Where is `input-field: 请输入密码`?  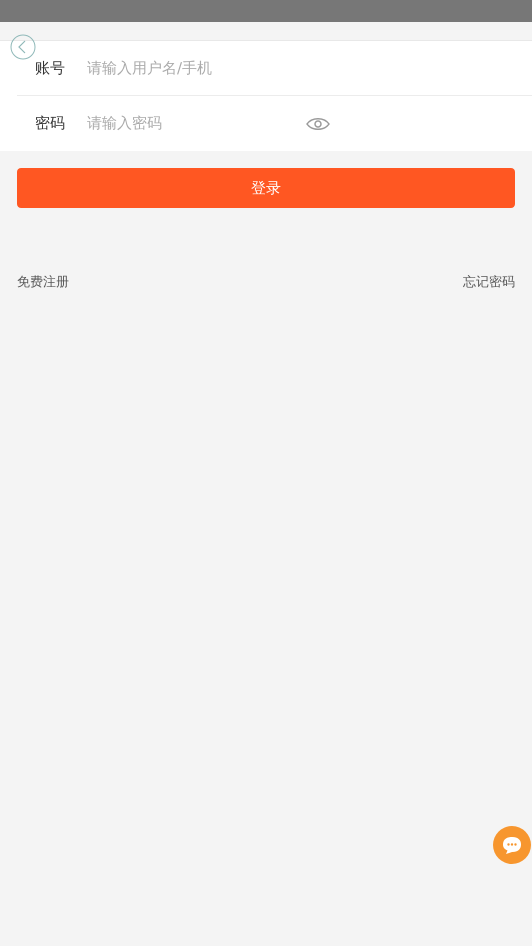
input-field: 请输入密码 is located at coordinates (194, 123).